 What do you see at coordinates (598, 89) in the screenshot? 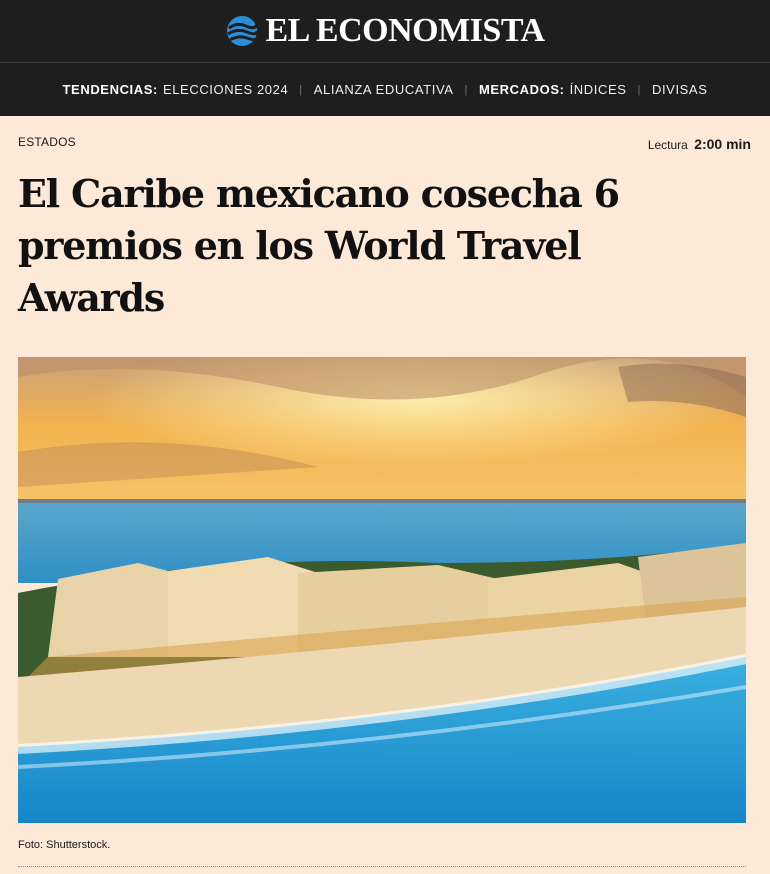
I see `nav-link-indices: ÍNDICES` at bounding box center [598, 89].